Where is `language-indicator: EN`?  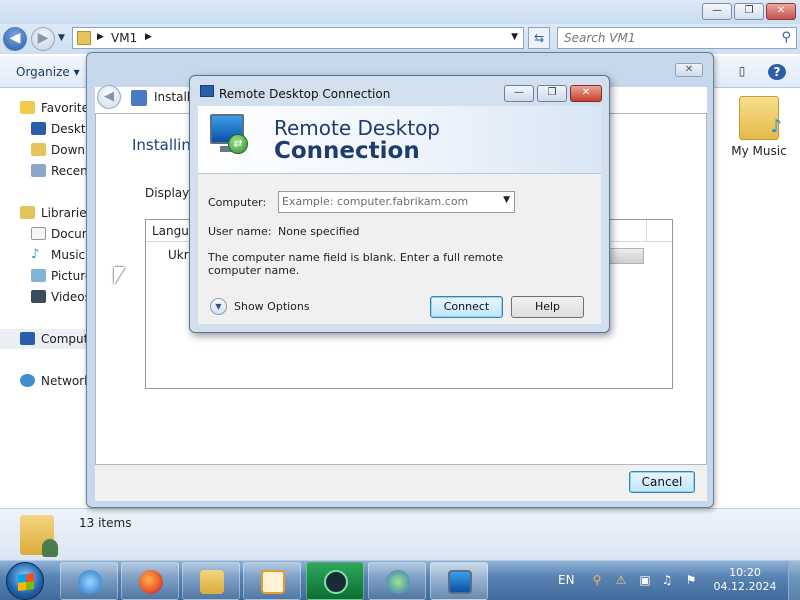 language-indicator: EN is located at coordinates (566, 580).